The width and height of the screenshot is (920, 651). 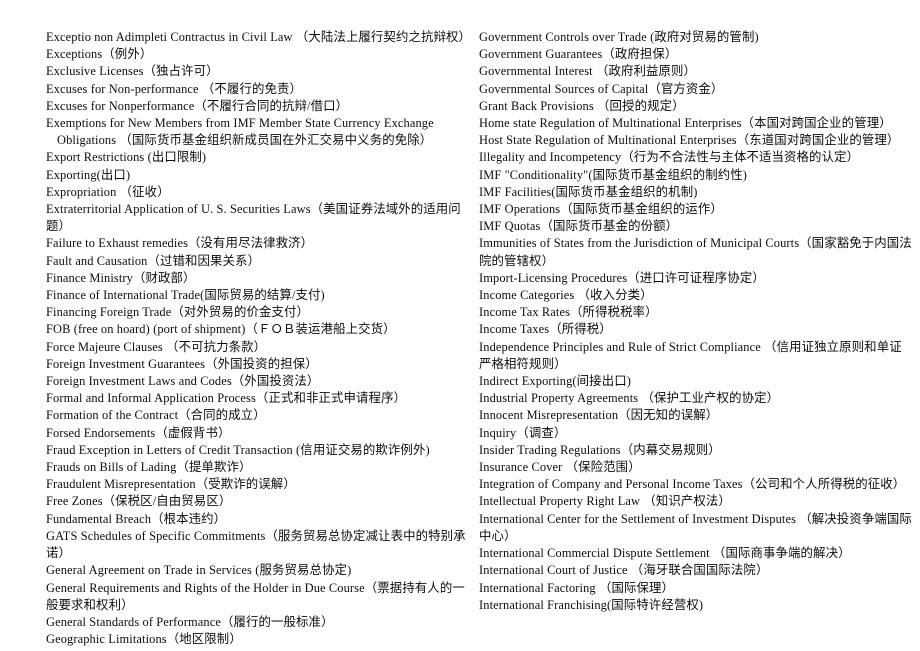 I want to click on glossary-entry: Frauds on Bills of Lading（提单欺诈）, so click(x=149, y=467).